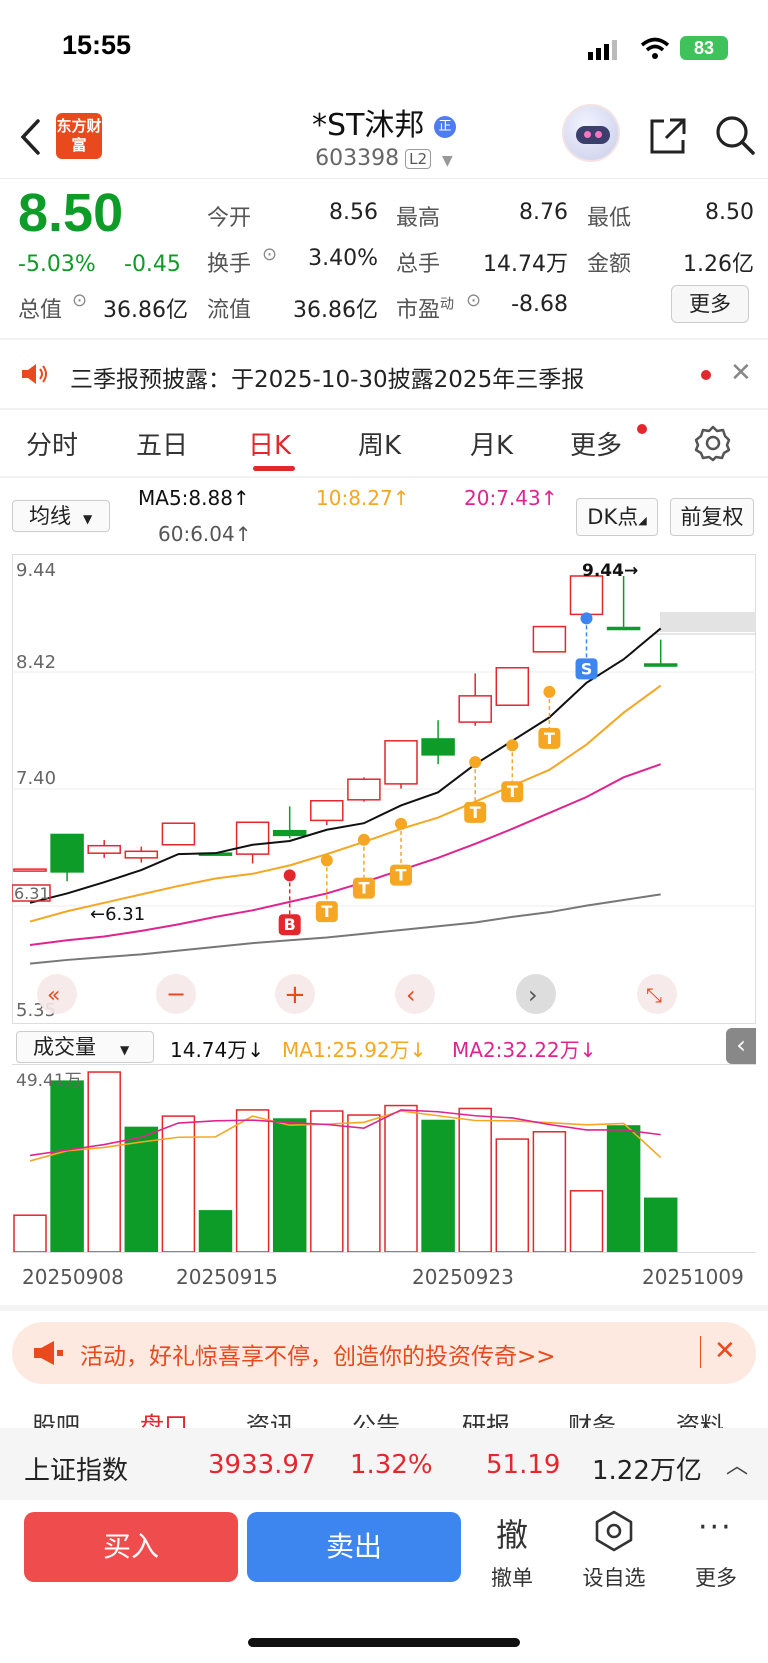 This screenshot has height=1663, width=768. Describe the element at coordinates (418, 218) in the screenshot. I see `high-label: 最高` at that location.